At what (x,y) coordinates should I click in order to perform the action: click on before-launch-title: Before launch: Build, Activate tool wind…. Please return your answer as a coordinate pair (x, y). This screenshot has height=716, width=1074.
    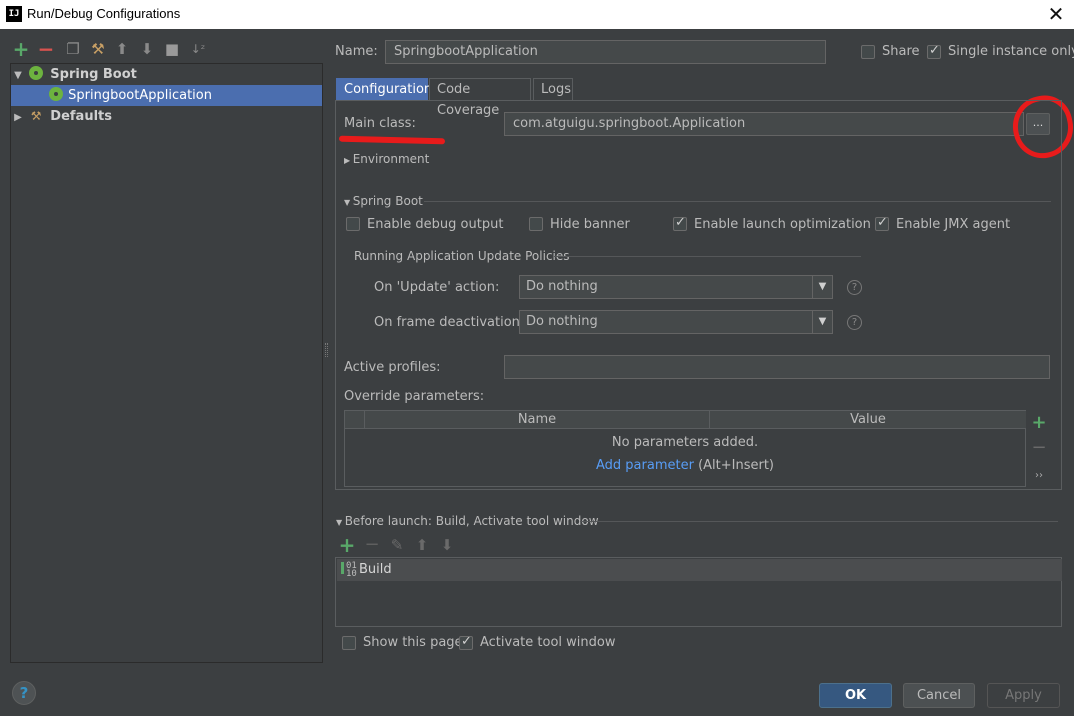
    Looking at the image, I should click on (471, 521).